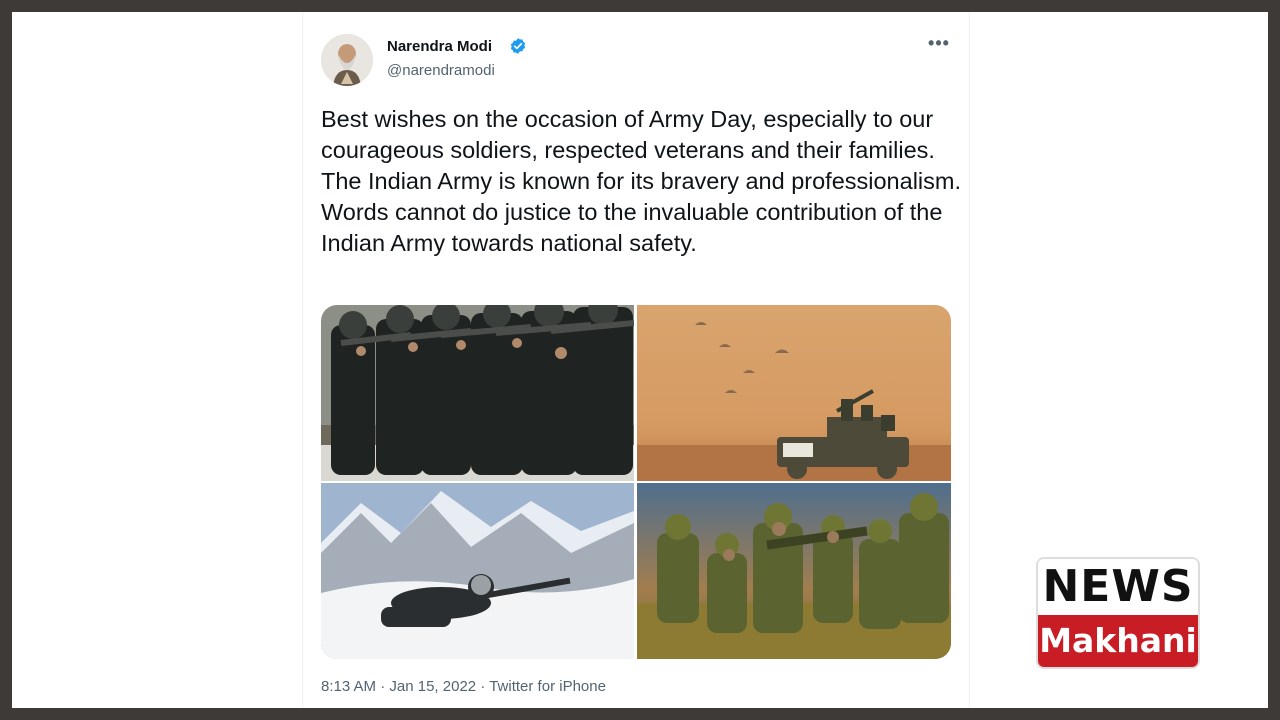 This screenshot has height=720, width=1280. Describe the element at coordinates (432, 686) in the screenshot. I see `tweet-date: Jan 15, 2022` at that location.